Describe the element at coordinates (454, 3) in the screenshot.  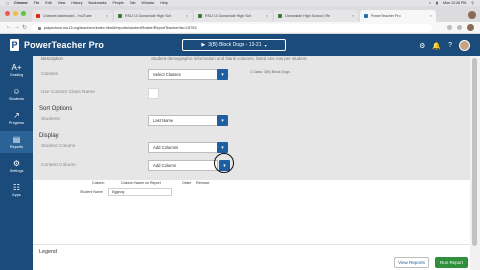
I see `clock: Mon 12:26 PM` at that location.